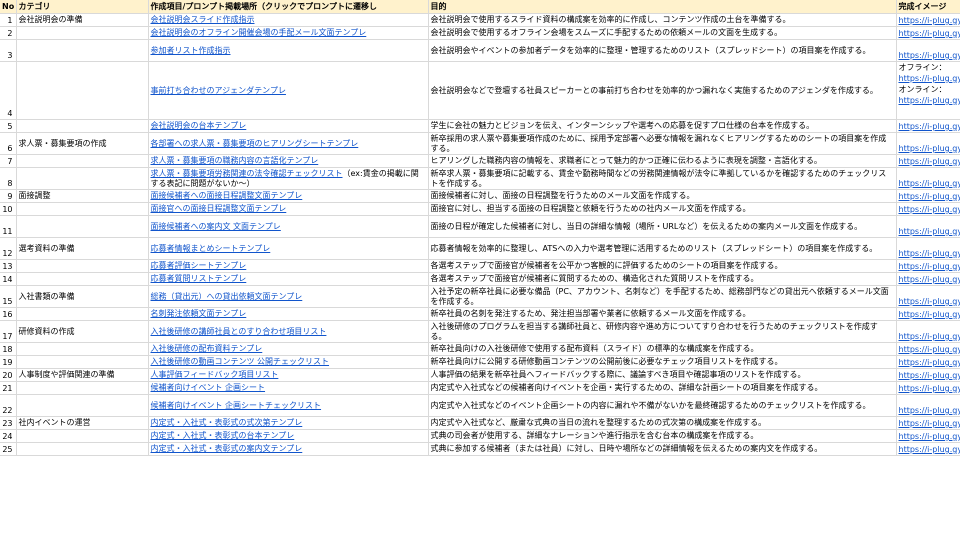 The image size is (960, 540). Describe the element at coordinates (288, 266) in the screenshot. I see `cell-template: 応募者評価シートテンプレ` at that location.